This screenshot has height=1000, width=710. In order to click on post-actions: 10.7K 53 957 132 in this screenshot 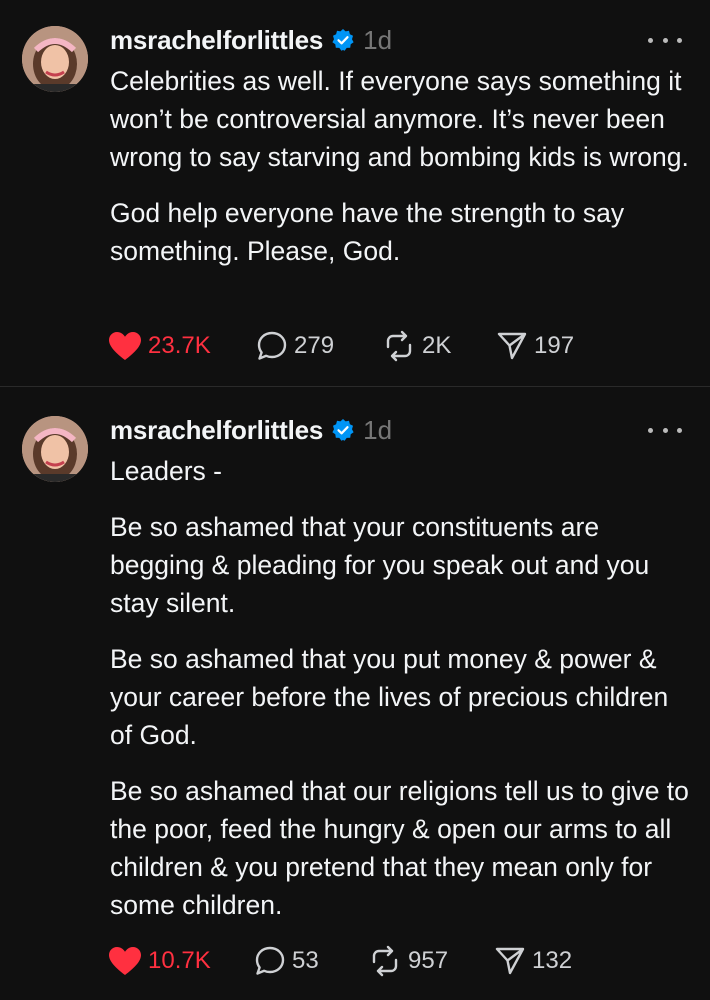, I will do `click(351, 961)`.